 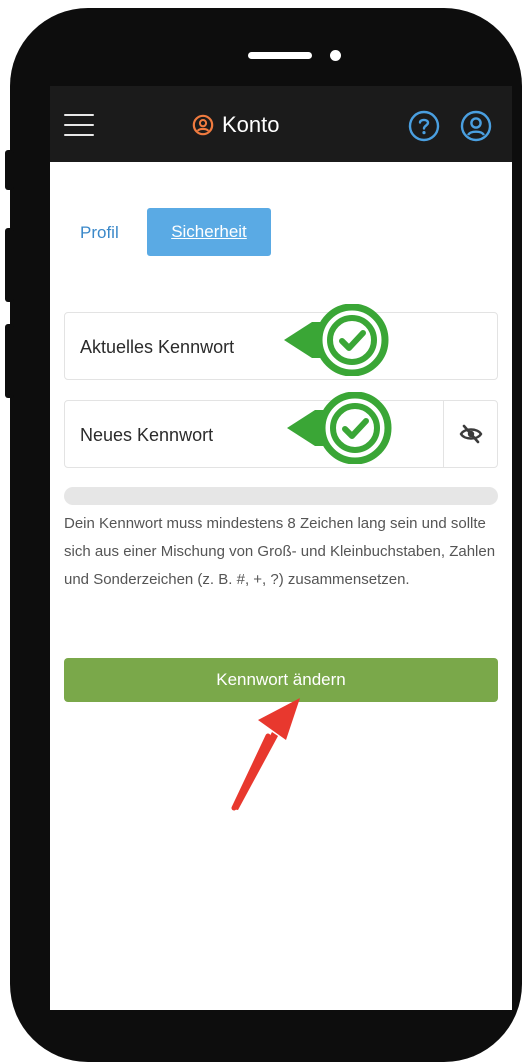 I want to click on app-header: Konto, so click(x=281, y=124).